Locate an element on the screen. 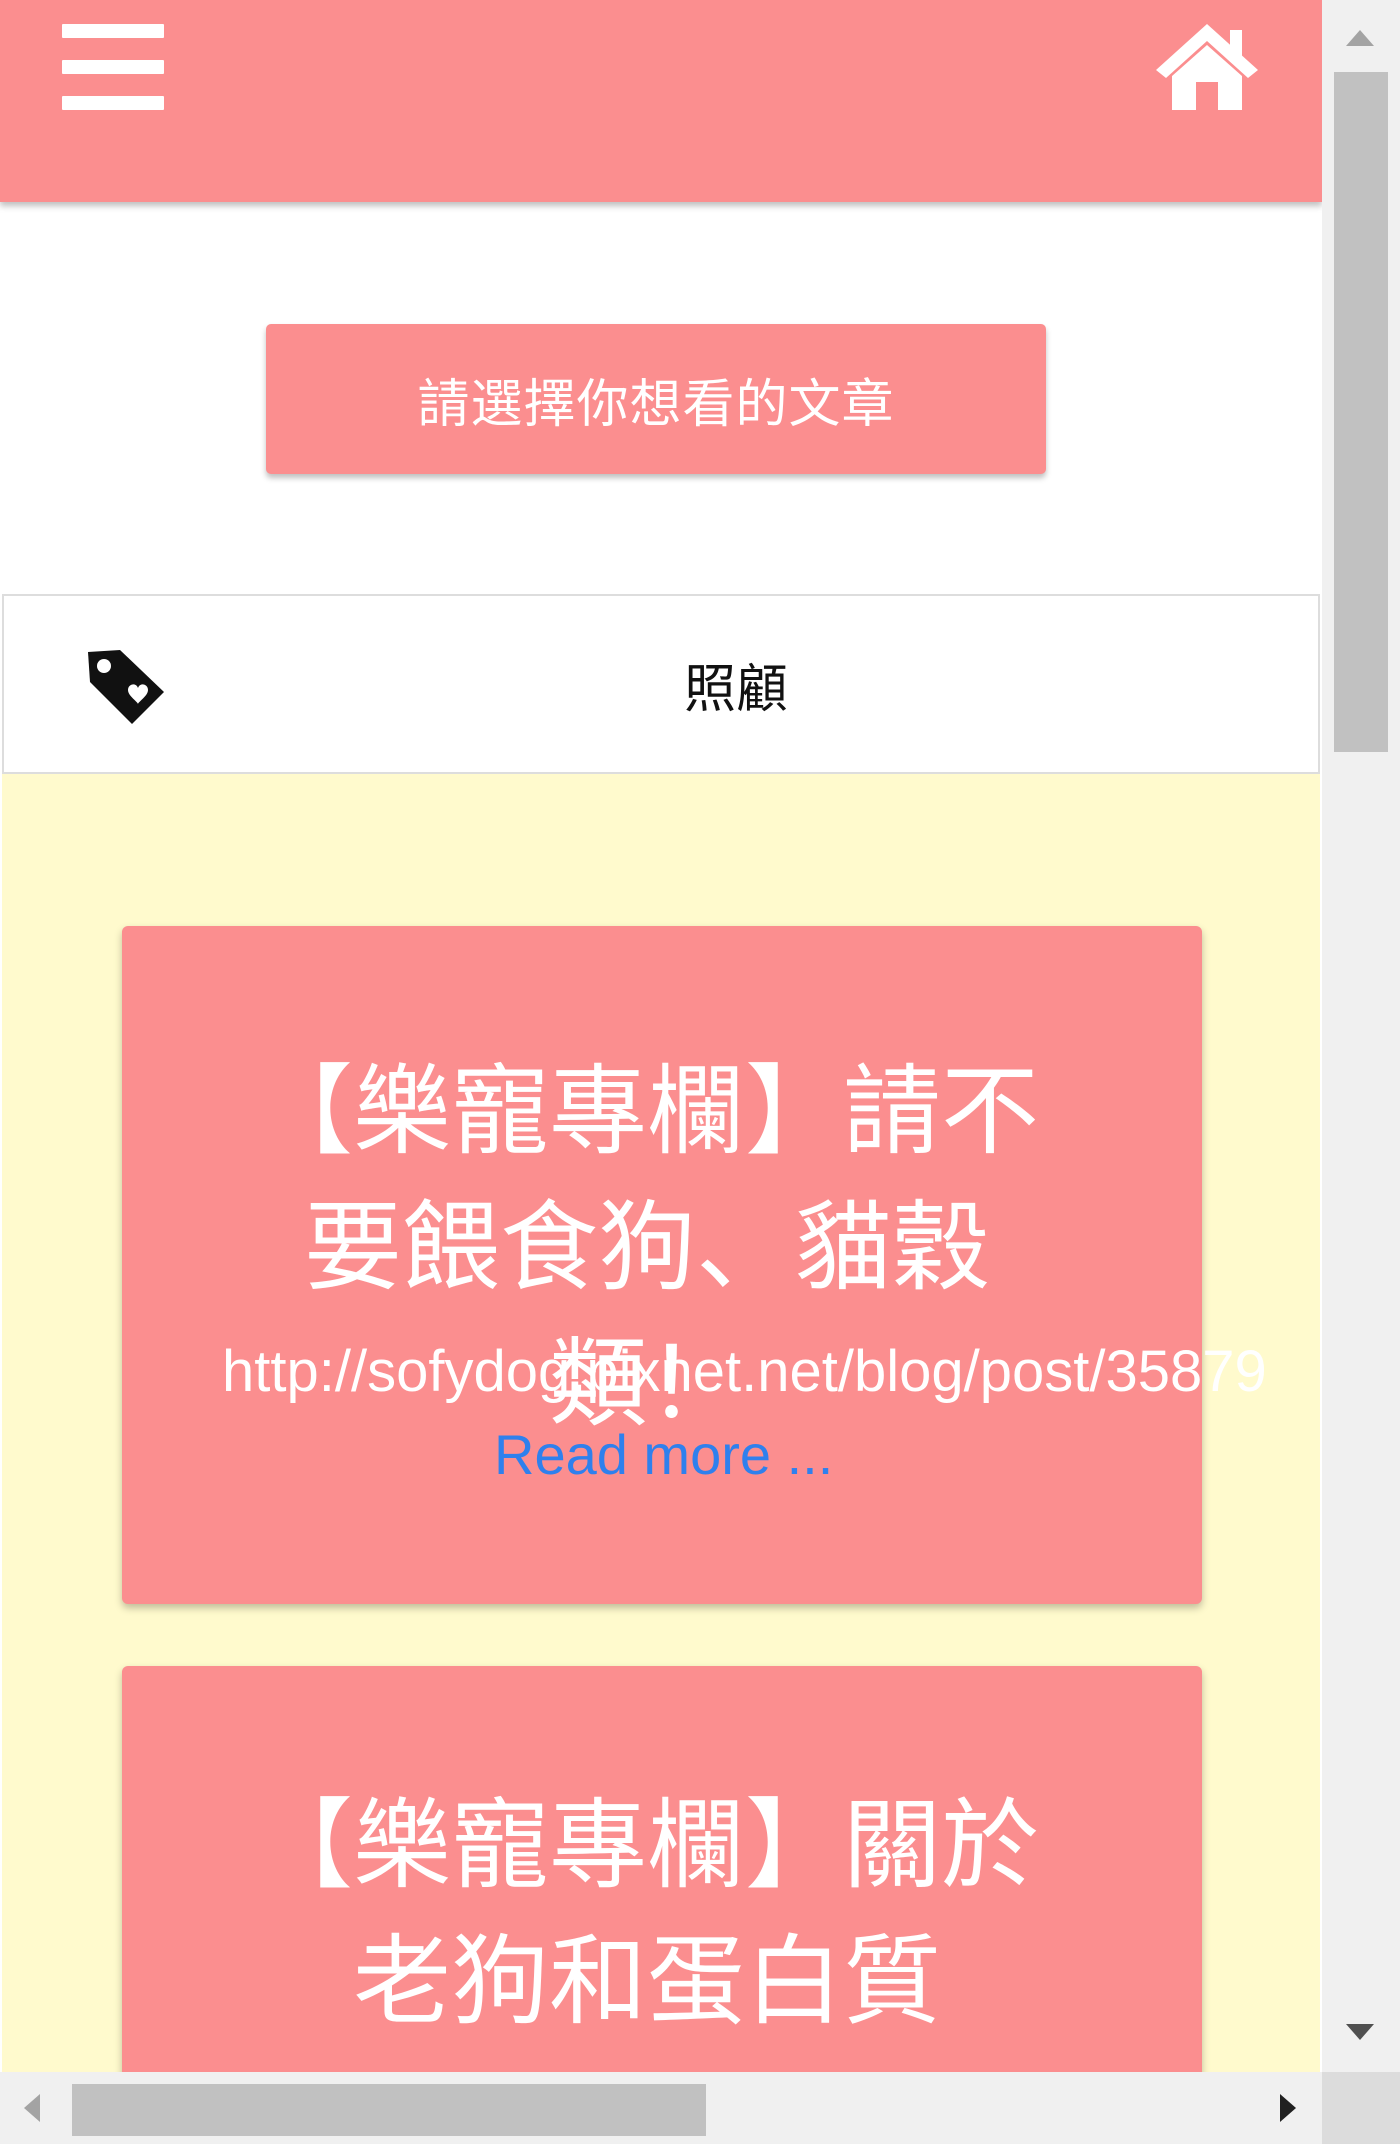  article-card: 【樂寵專欄】關於老狗和蛋白質 is located at coordinates (662, 1869).